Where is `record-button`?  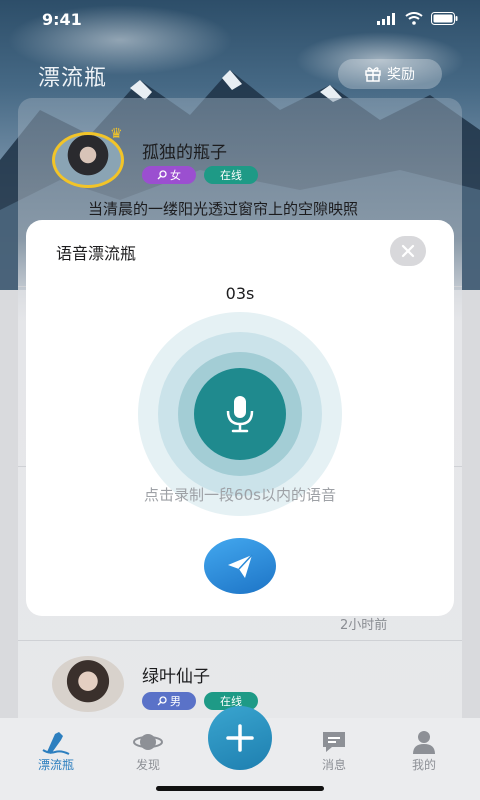 record-button is located at coordinates (240, 414).